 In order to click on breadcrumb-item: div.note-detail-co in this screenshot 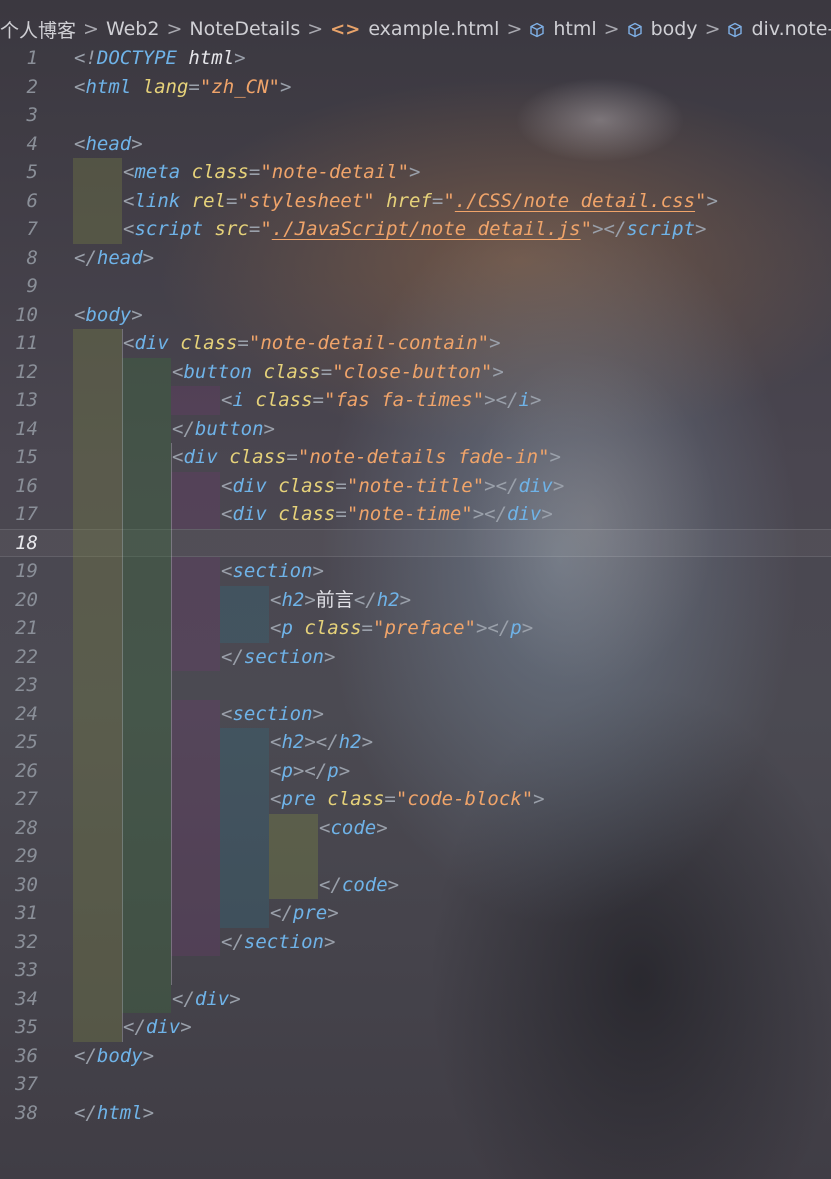, I will do `click(779, 29)`.